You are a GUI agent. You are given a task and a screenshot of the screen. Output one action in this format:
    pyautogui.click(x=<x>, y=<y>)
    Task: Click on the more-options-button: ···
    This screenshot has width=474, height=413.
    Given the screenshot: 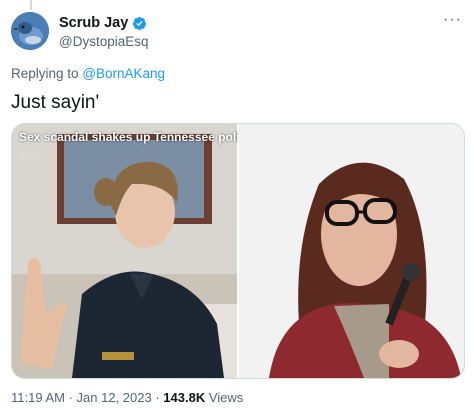 What is the action you would take?
    pyautogui.click(x=452, y=20)
    